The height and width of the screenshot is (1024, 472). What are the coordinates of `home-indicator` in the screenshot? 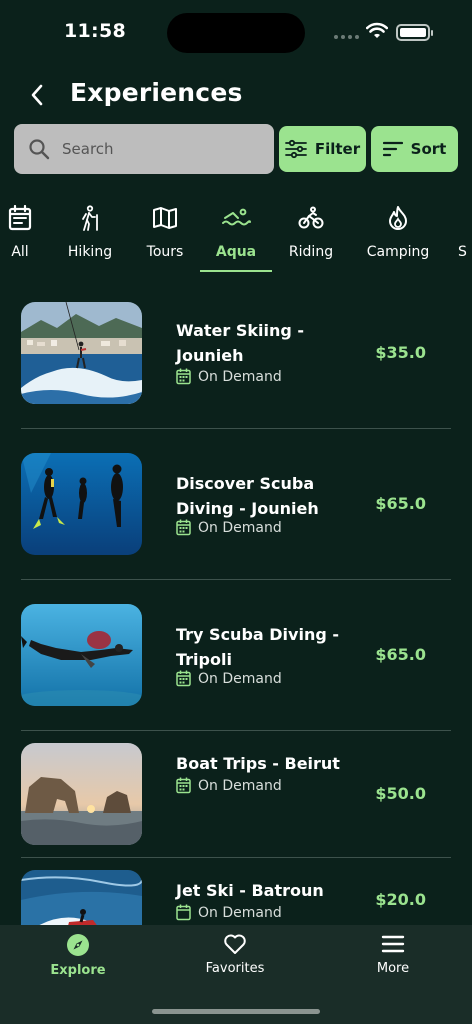 It's located at (236, 1011).